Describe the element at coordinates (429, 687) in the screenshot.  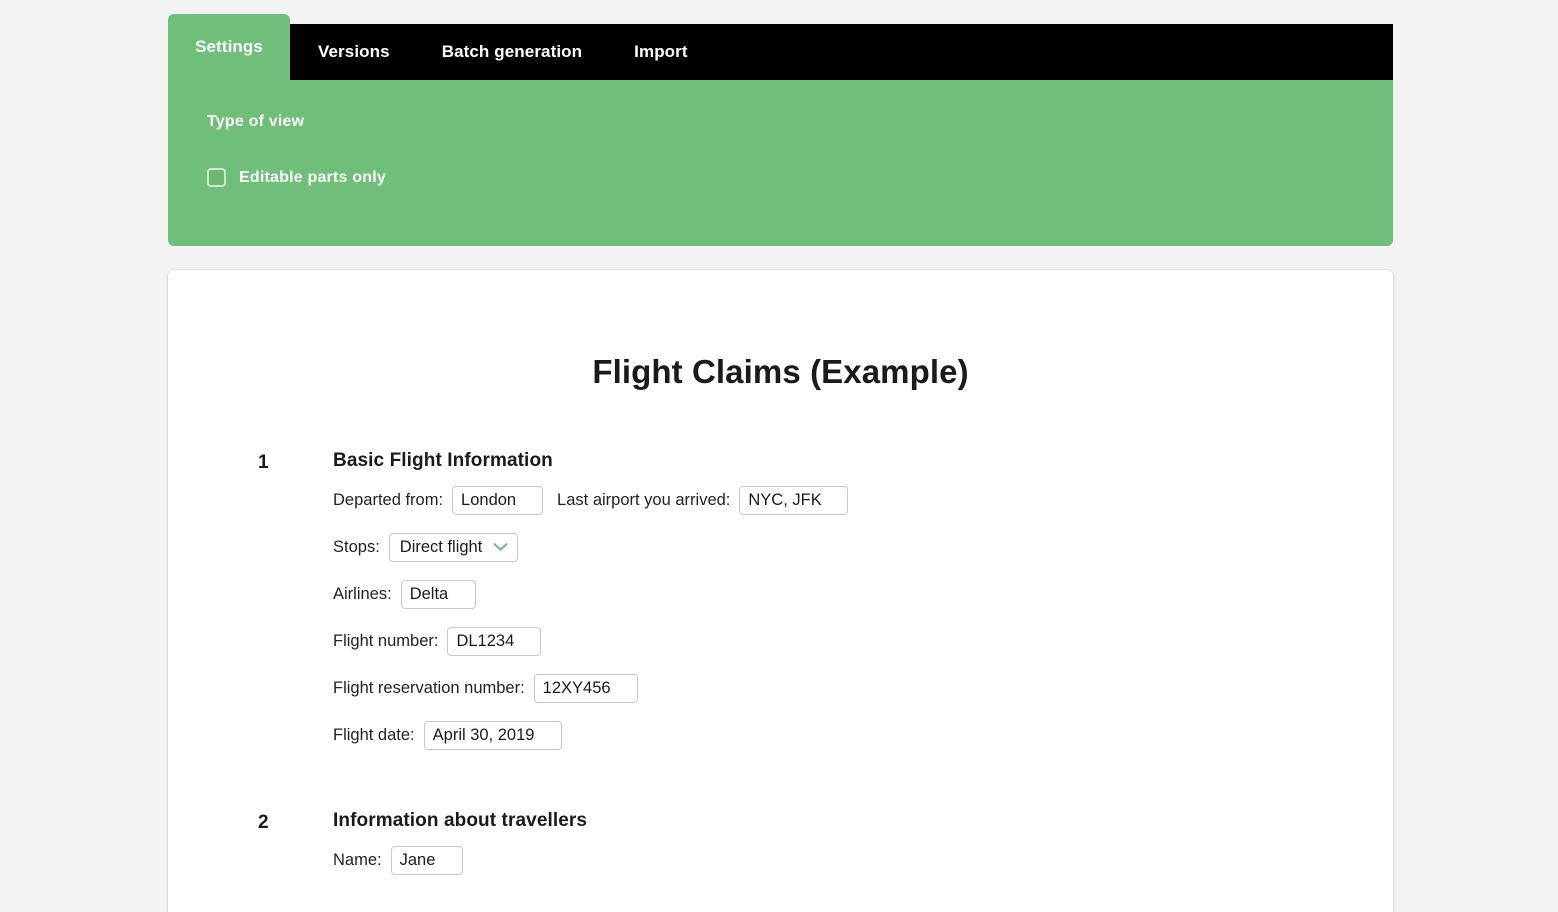
I see `flight-reservation-number-label: Flight reservation number:` at that location.